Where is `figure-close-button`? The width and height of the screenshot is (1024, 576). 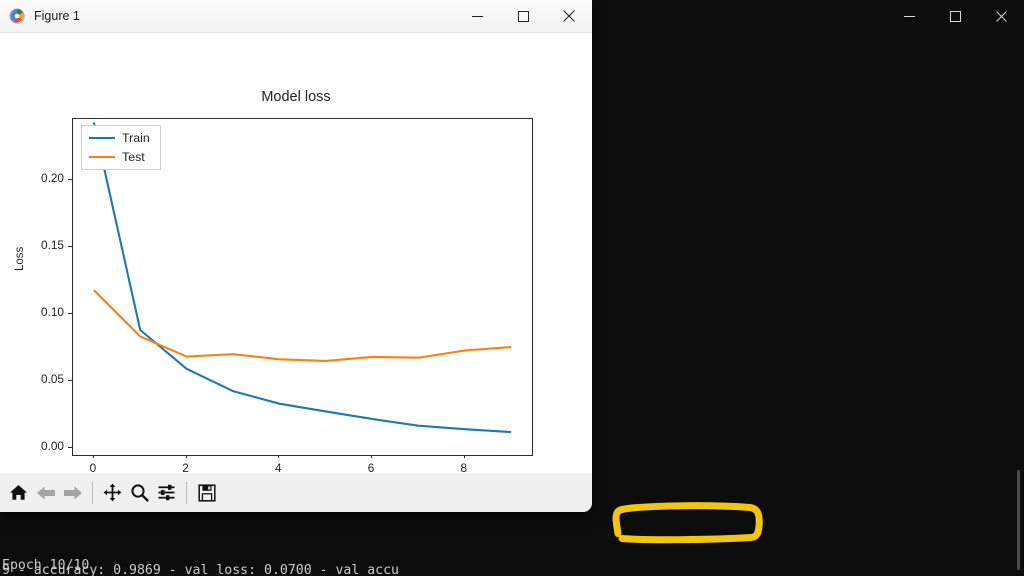
figure-close-button is located at coordinates (569, 16).